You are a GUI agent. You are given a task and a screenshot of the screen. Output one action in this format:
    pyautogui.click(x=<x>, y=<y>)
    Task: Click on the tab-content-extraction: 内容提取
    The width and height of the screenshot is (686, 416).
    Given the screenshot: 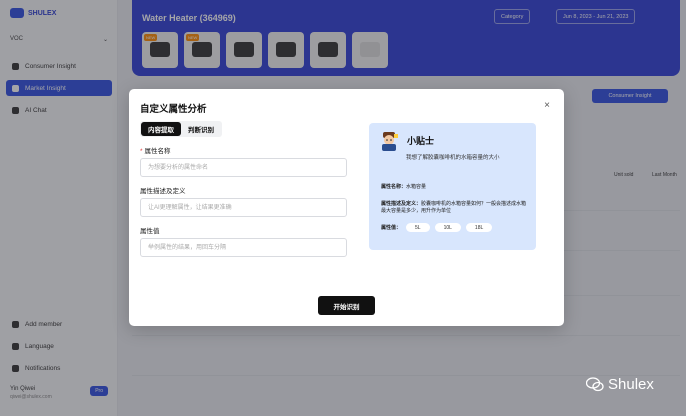 What is the action you would take?
    pyautogui.click(x=161, y=129)
    